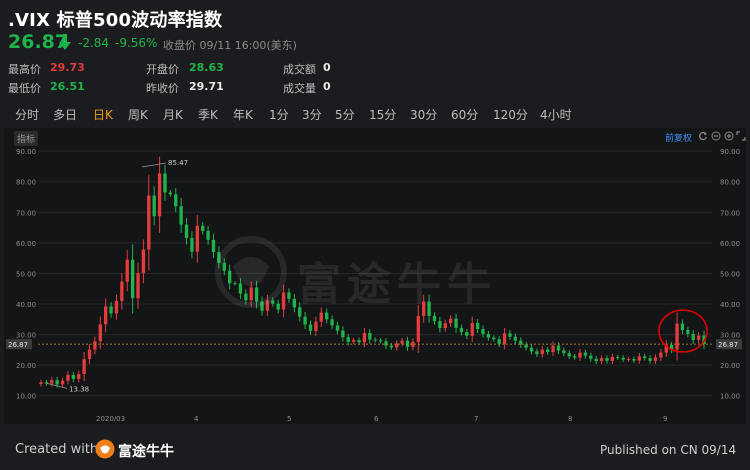  I want to click on tab-monthly-k: 月K, so click(173, 114).